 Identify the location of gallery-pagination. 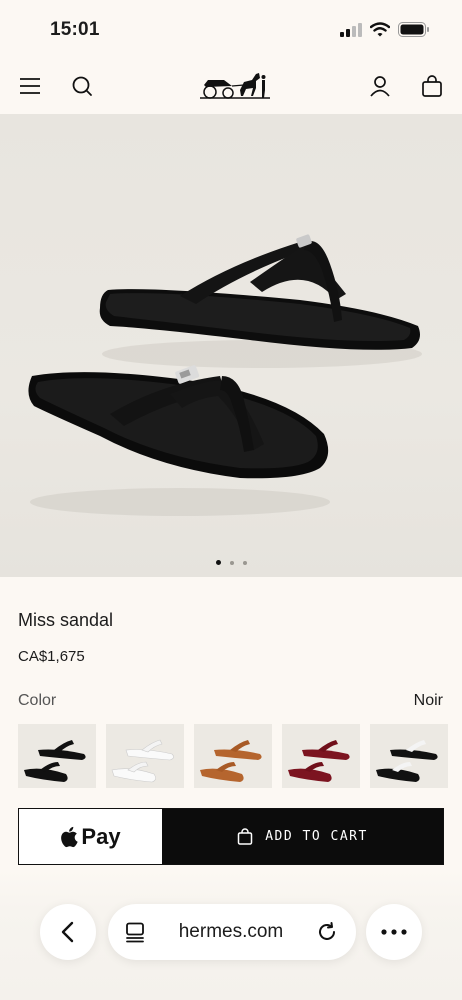
(231, 562).